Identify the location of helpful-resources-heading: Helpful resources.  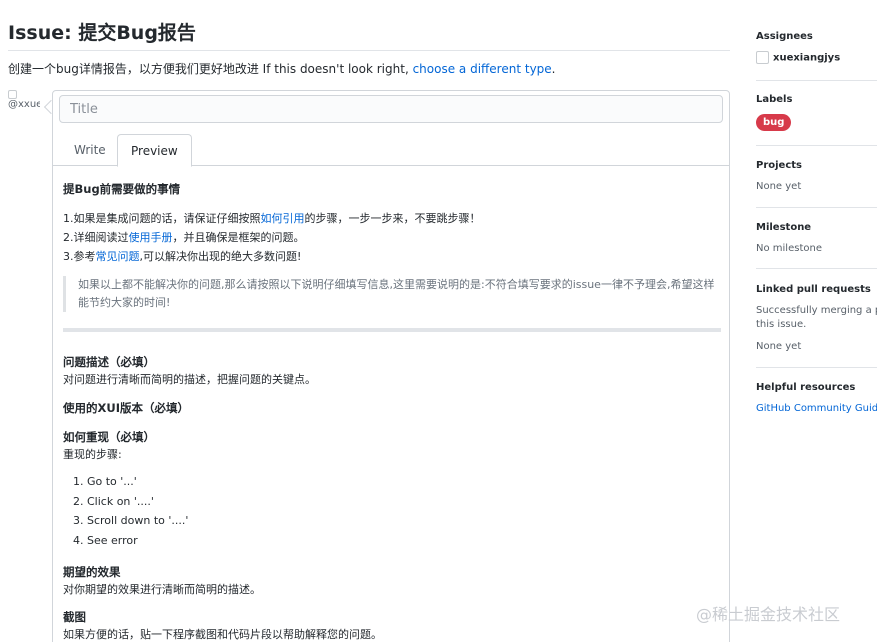
(806, 387).